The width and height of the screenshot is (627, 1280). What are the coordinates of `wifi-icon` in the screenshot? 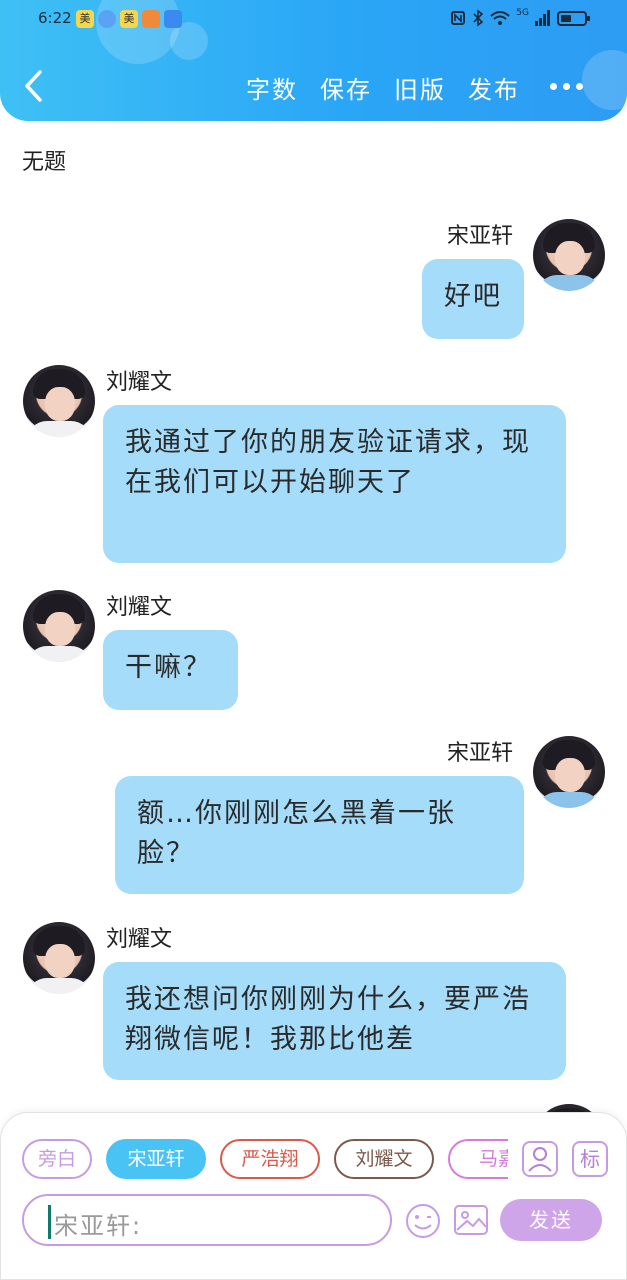 It's located at (500, 18).